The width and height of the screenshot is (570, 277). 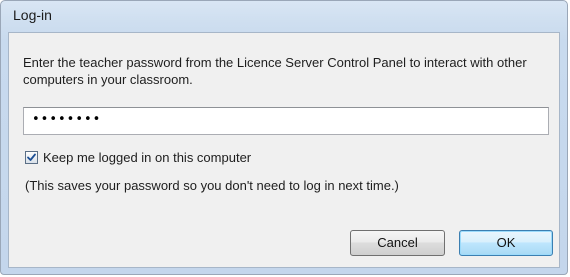 I want to click on keep-logged-in-row: Keep me logged in on this computer, so click(x=138, y=157).